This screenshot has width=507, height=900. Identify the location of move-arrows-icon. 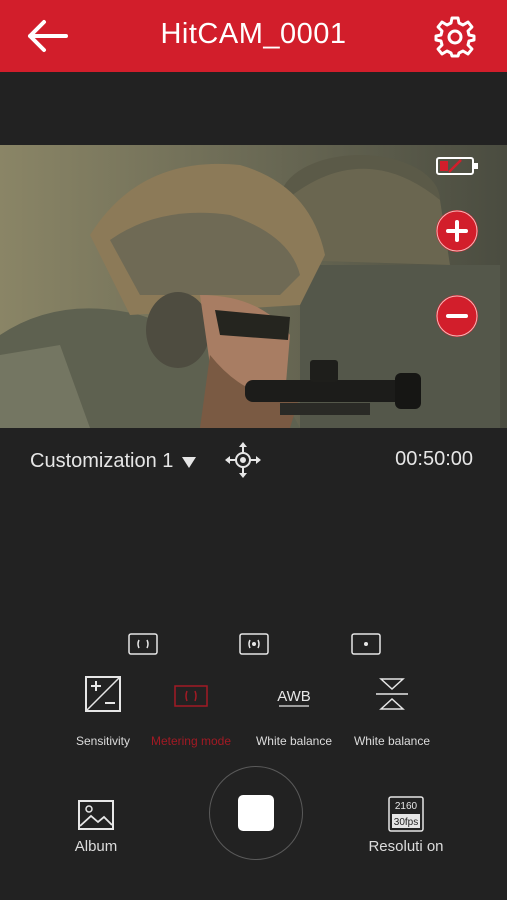
(243, 460).